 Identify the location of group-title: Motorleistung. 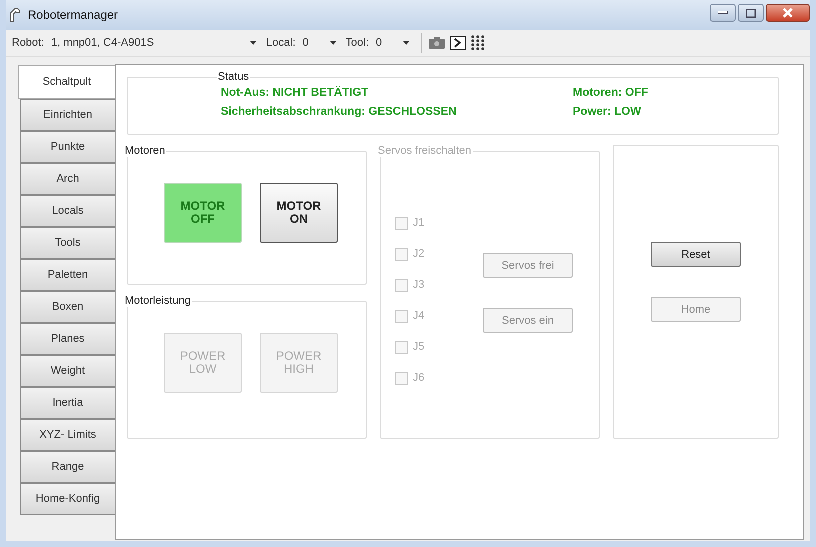
(158, 301).